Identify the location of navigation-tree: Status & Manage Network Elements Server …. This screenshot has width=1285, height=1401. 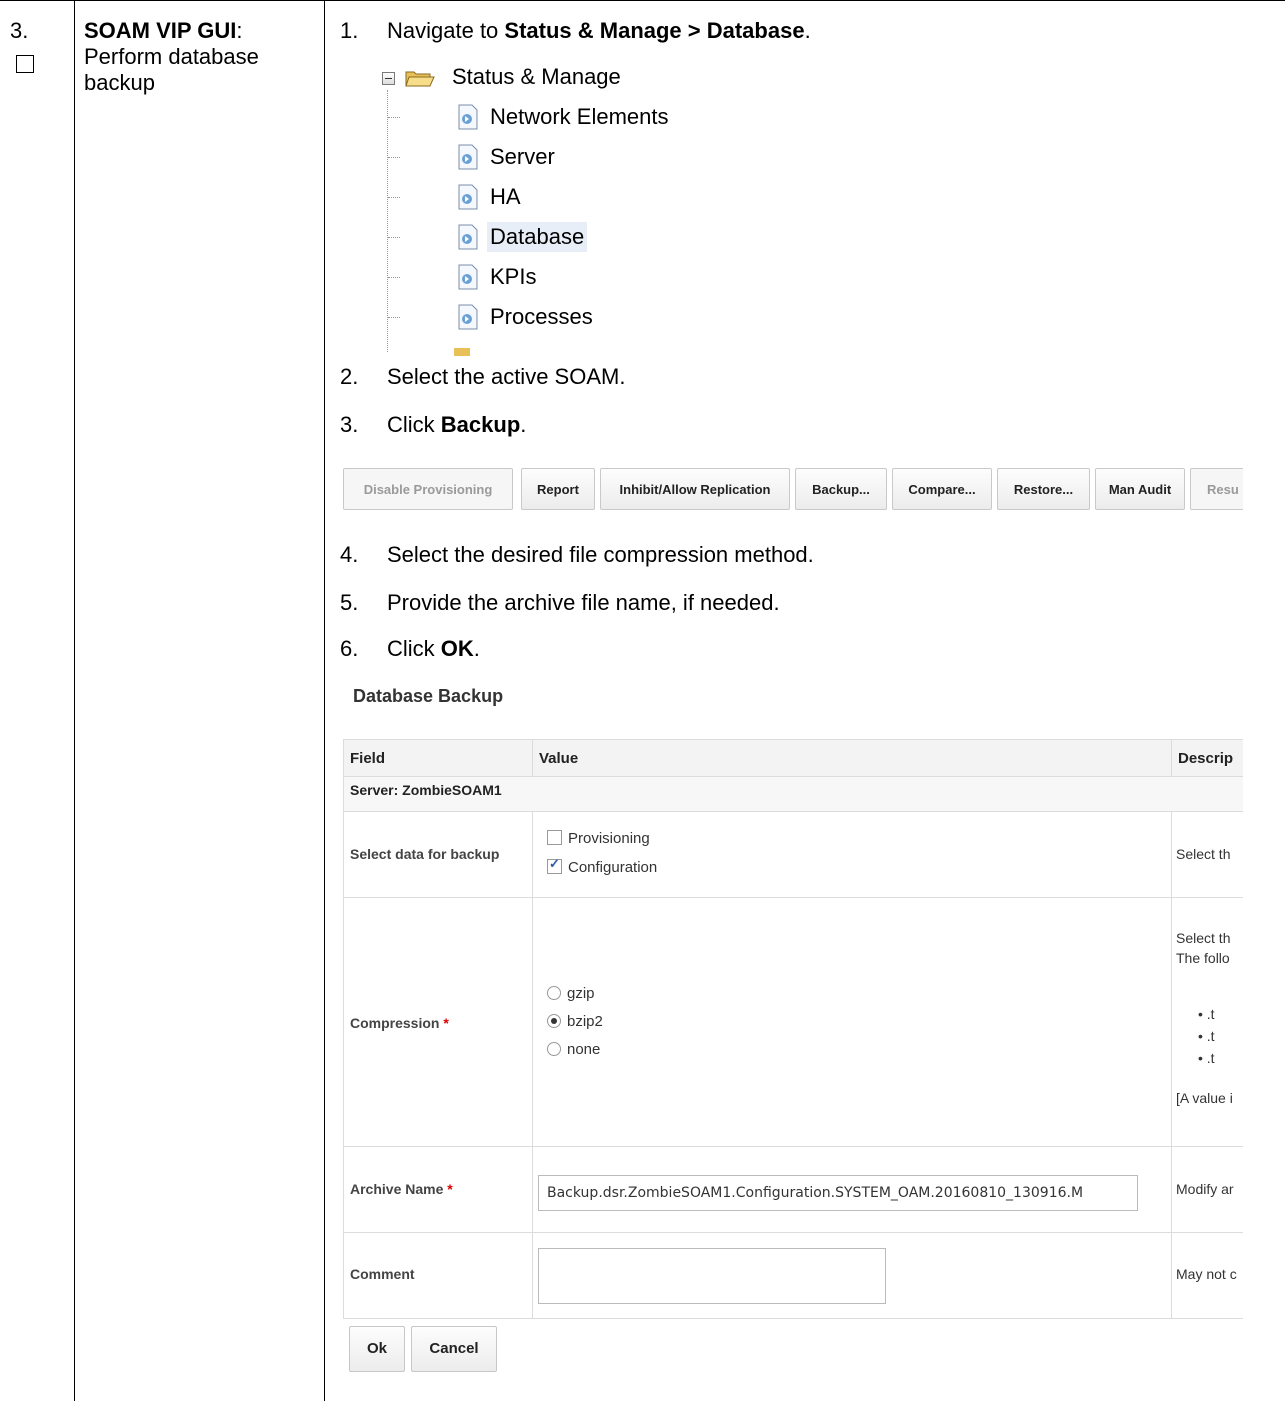
(560, 208).